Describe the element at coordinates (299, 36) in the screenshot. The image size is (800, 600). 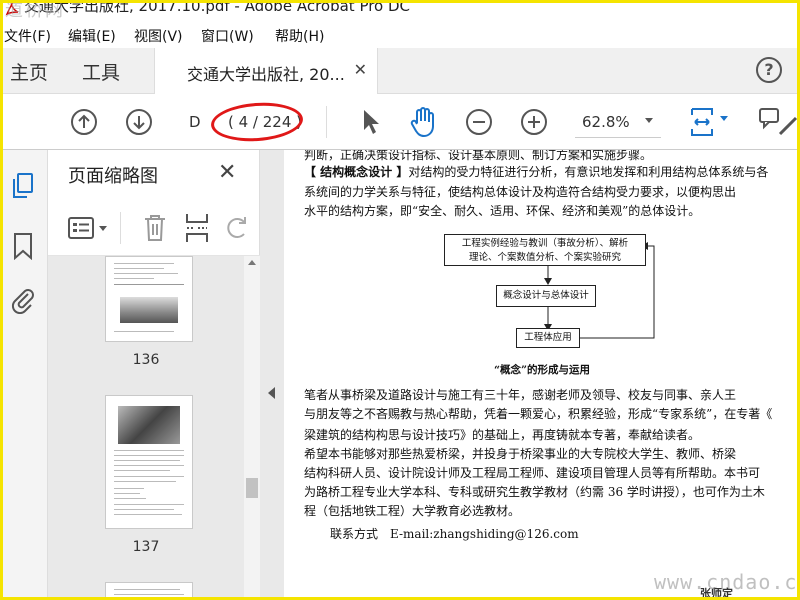
I see `menu-help: 帮助(H)` at that location.